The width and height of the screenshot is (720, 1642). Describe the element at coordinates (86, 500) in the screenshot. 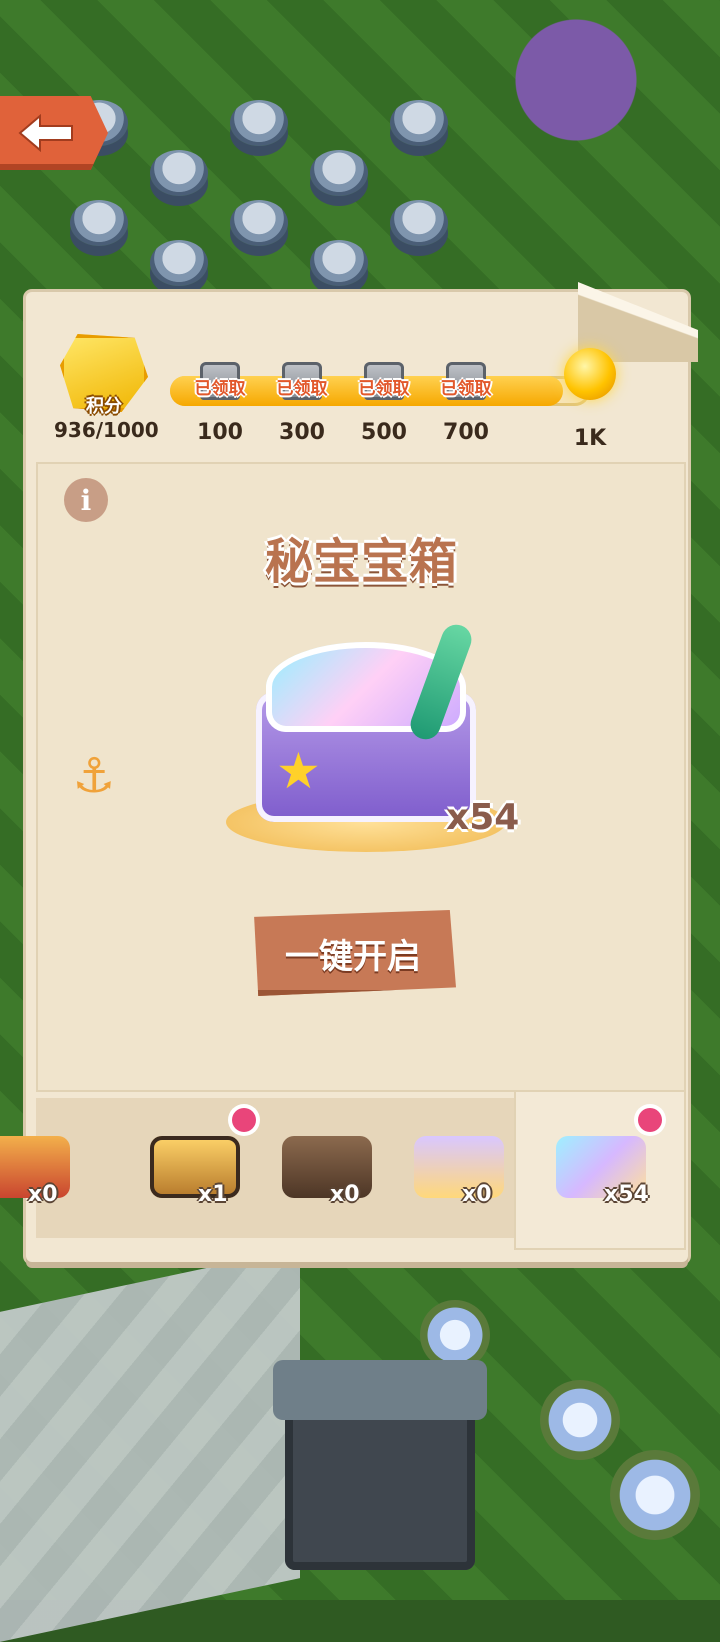

I see `info-button: i` at that location.